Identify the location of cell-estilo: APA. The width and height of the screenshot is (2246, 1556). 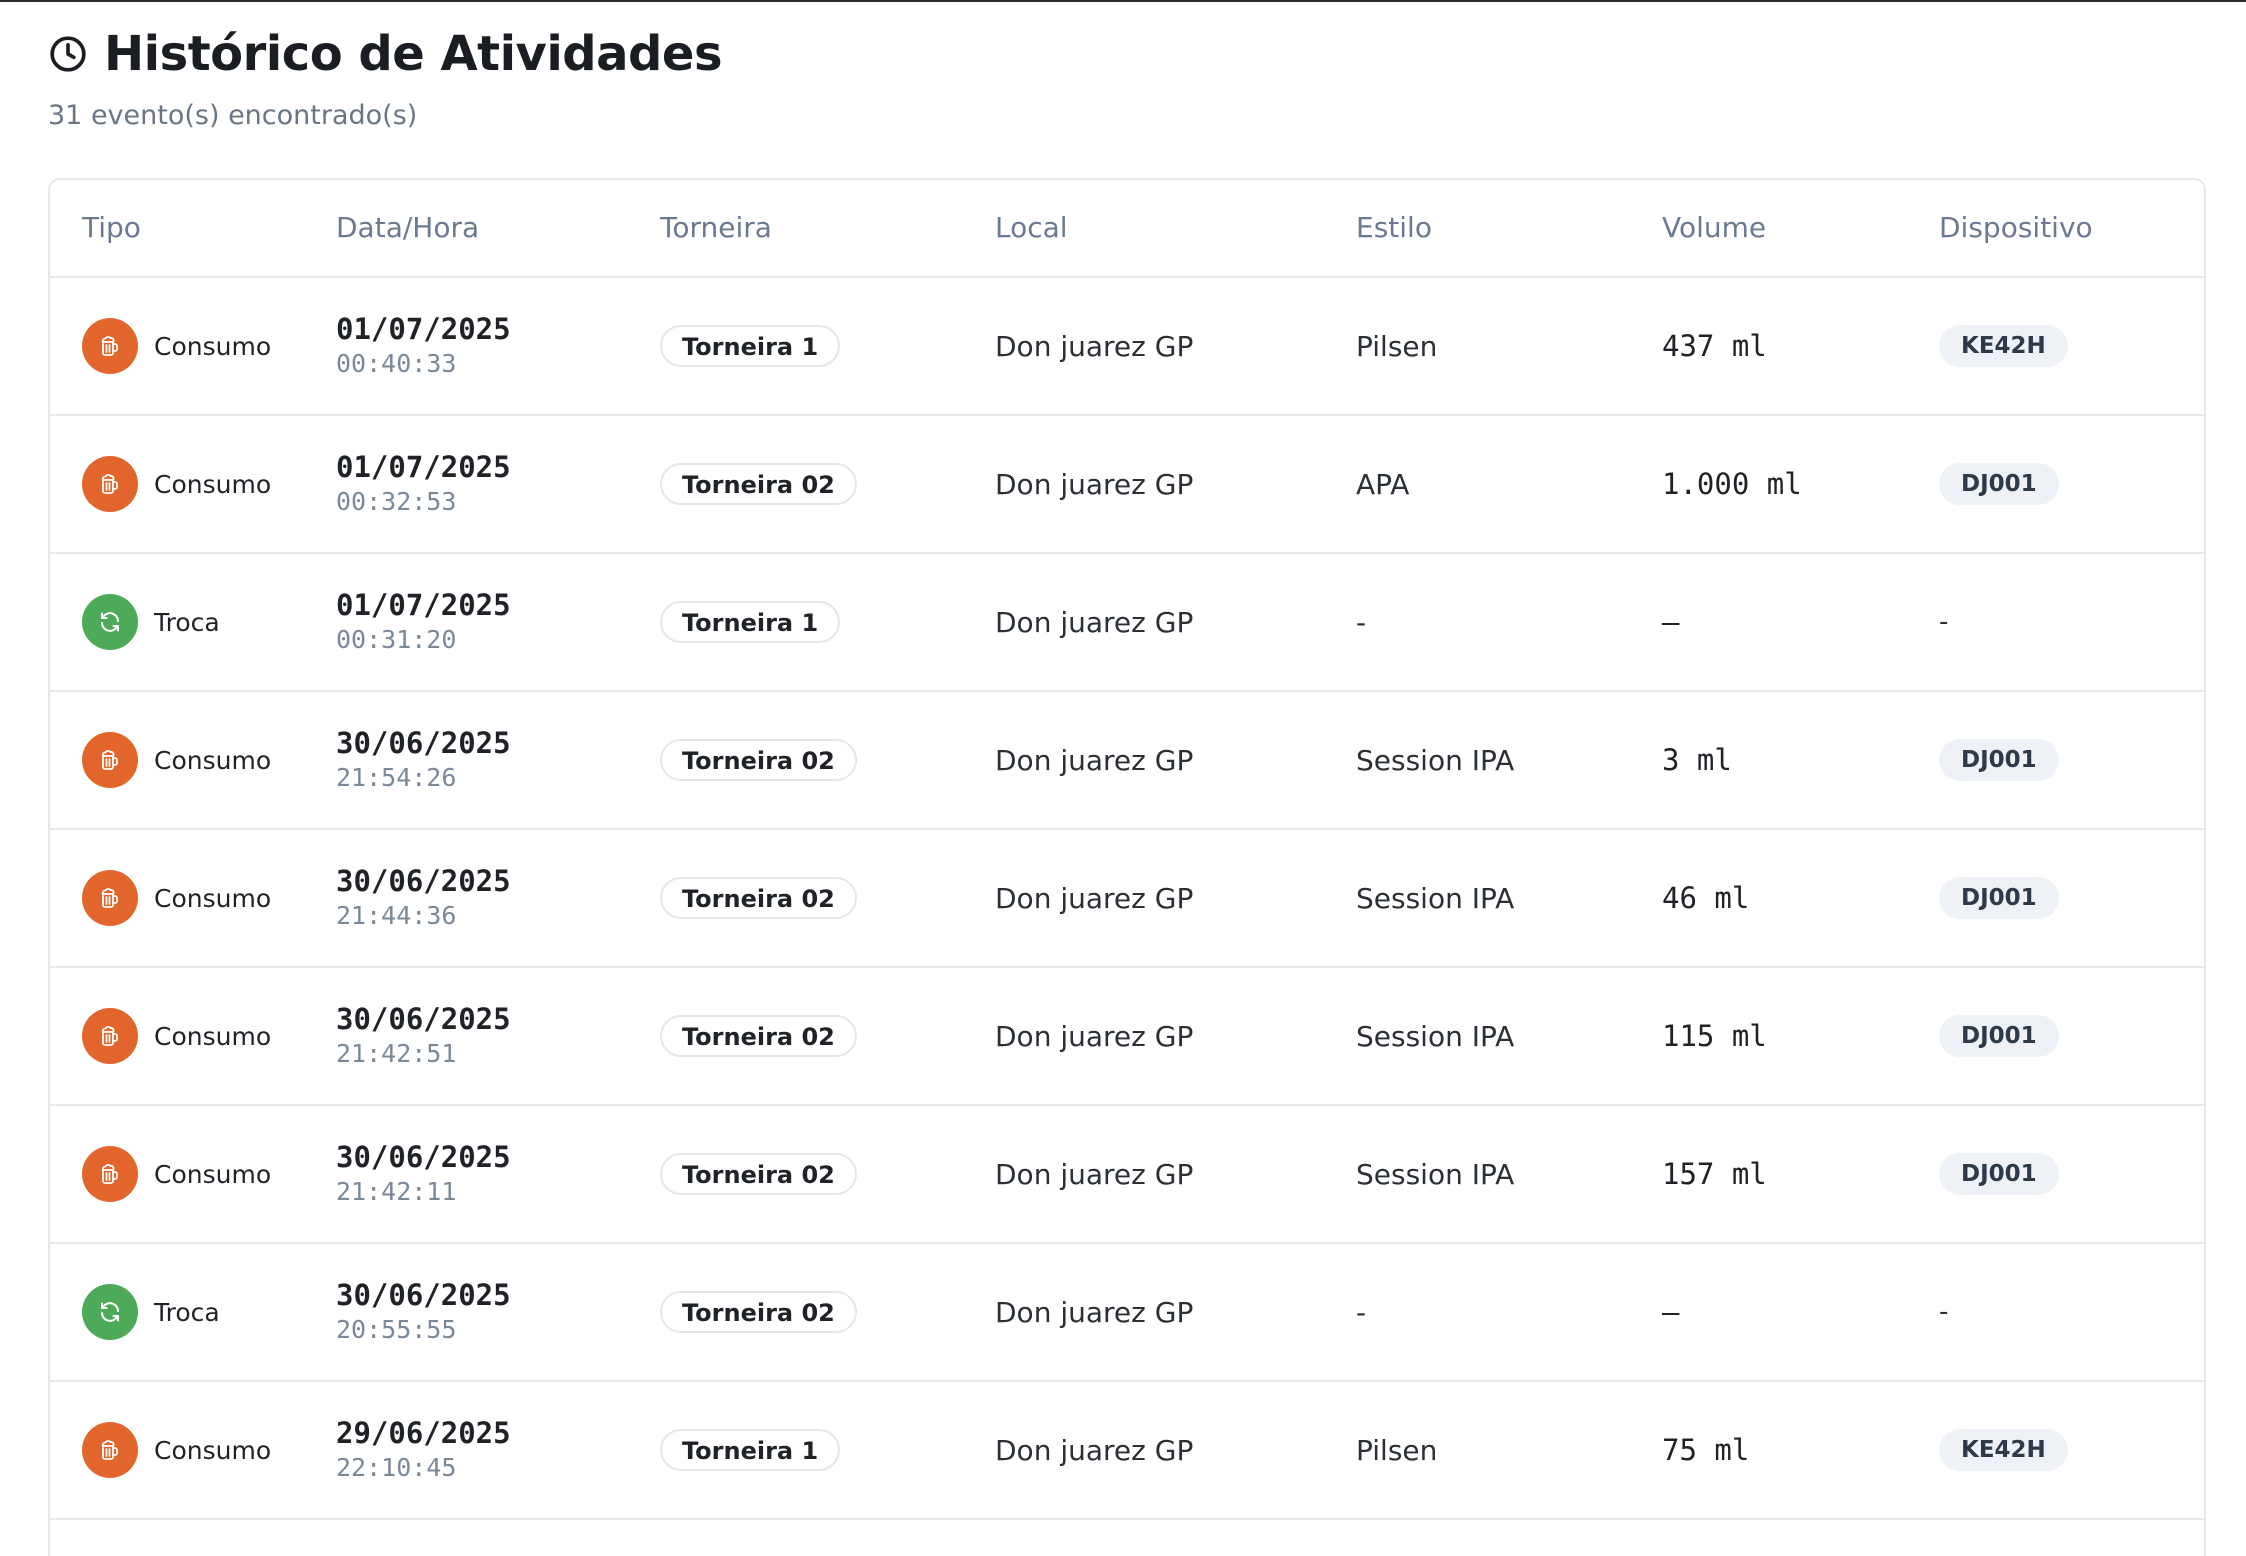
(1382, 484).